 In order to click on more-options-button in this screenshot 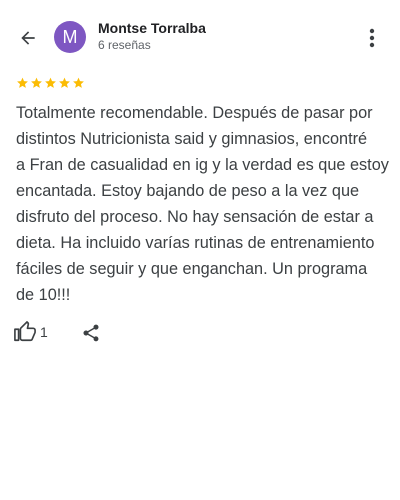, I will do `click(372, 38)`.